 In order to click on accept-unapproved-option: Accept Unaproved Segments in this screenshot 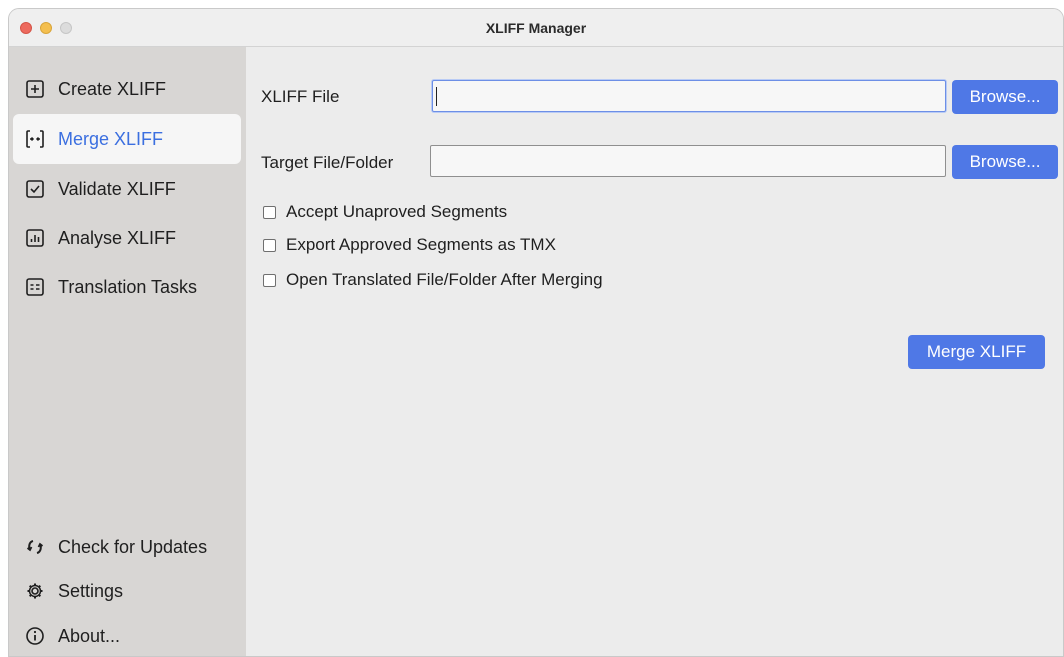, I will do `click(385, 212)`.